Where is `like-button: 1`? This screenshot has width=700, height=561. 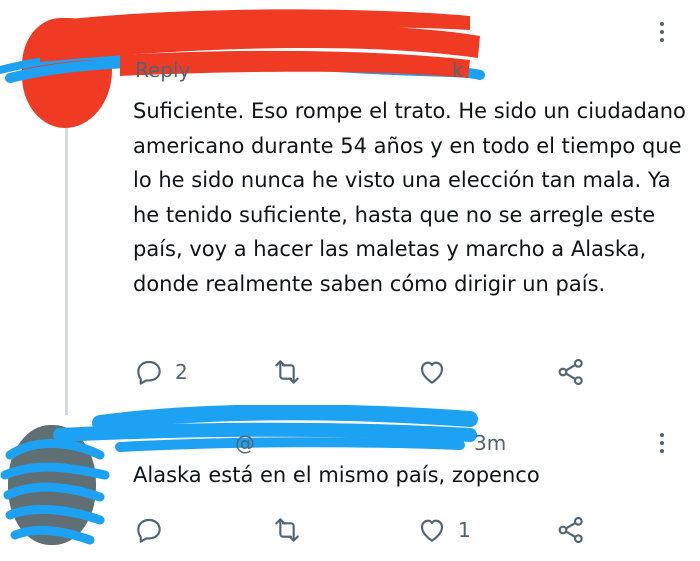
like-button: 1 is located at coordinates (443, 530).